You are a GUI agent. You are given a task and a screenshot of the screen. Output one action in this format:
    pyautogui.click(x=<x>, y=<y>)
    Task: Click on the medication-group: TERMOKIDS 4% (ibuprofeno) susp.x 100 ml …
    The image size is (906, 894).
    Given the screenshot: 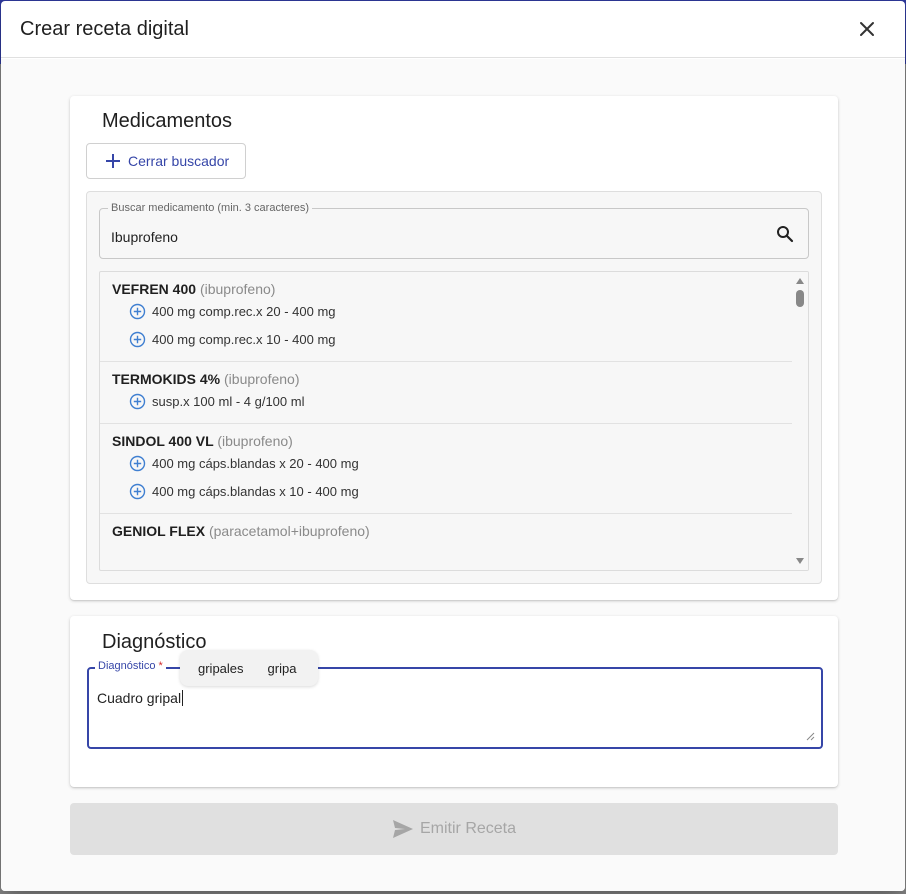 What is the action you would take?
    pyautogui.click(x=446, y=393)
    